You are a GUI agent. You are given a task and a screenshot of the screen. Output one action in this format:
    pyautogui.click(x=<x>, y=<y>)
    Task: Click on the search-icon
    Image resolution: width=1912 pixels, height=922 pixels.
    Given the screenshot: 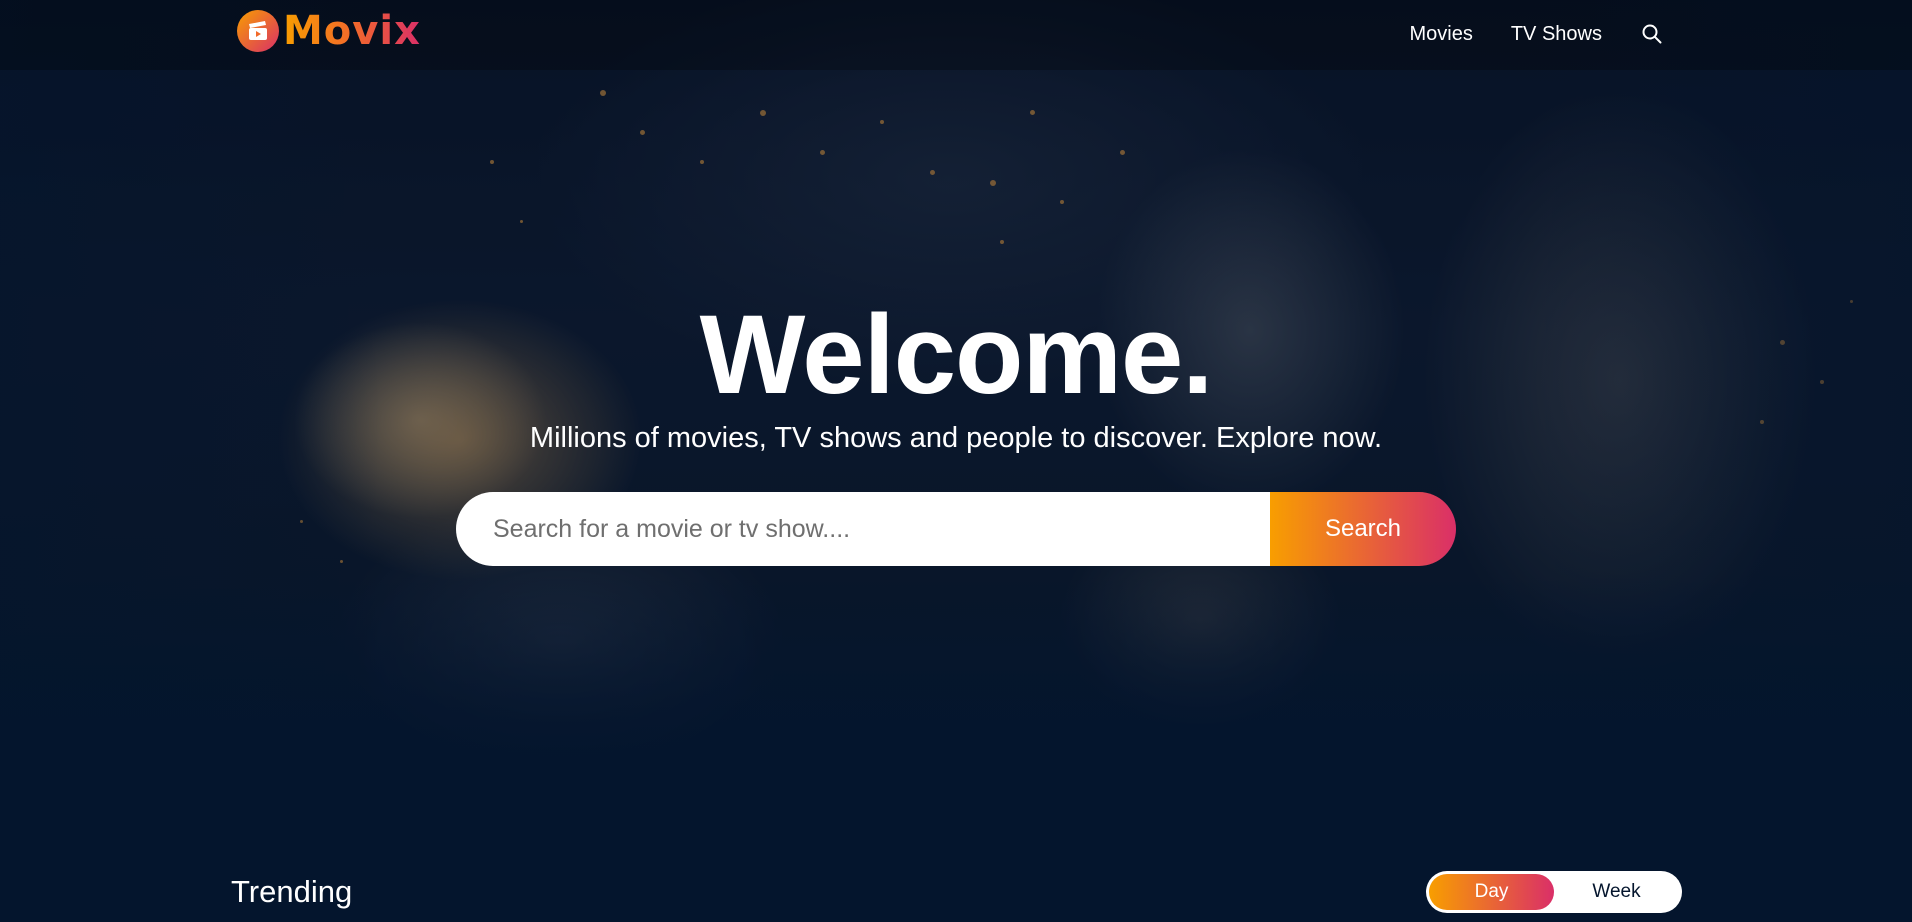 What is the action you would take?
    pyautogui.click(x=1652, y=34)
    